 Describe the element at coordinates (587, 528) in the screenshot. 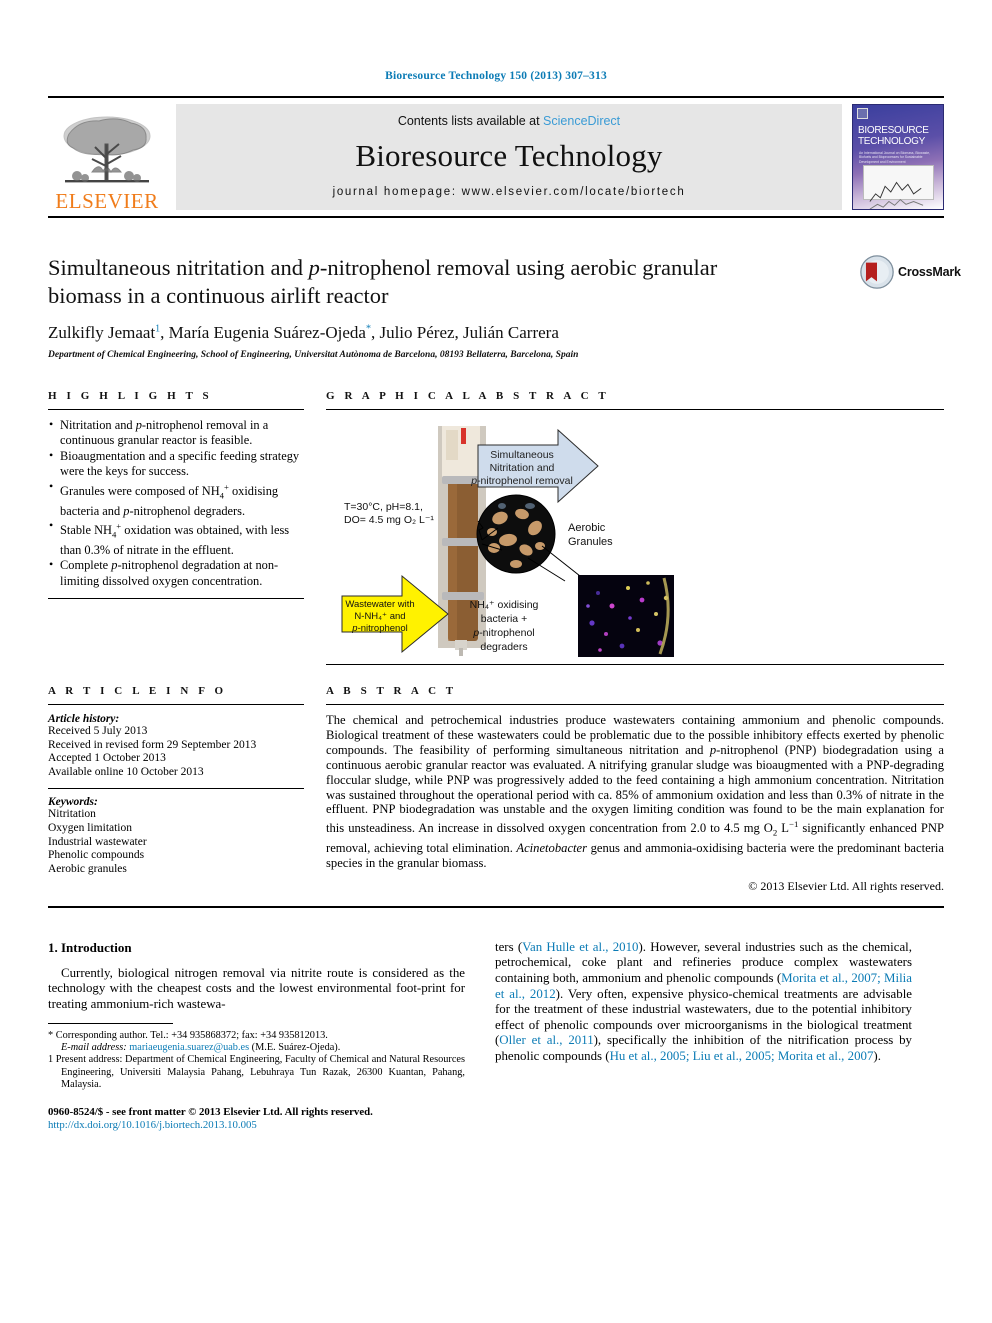

I see `granules-label-line1: Aerobic` at that location.